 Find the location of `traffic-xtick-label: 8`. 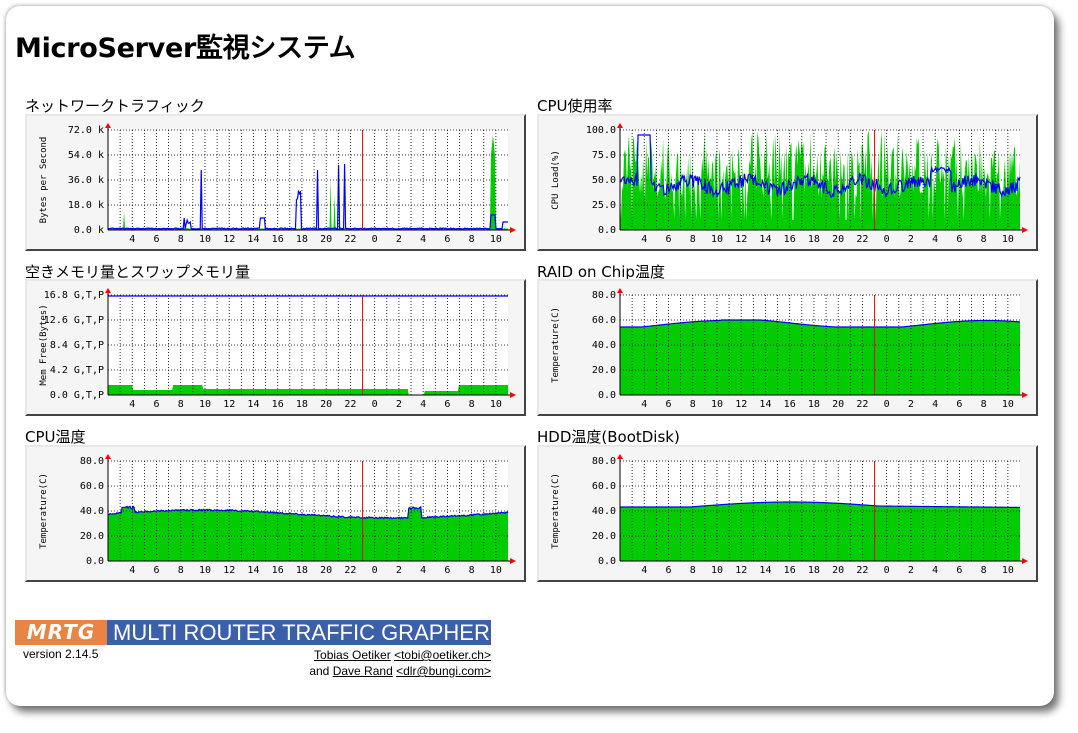

traffic-xtick-label: 8 is located at coordinates (181, 239).